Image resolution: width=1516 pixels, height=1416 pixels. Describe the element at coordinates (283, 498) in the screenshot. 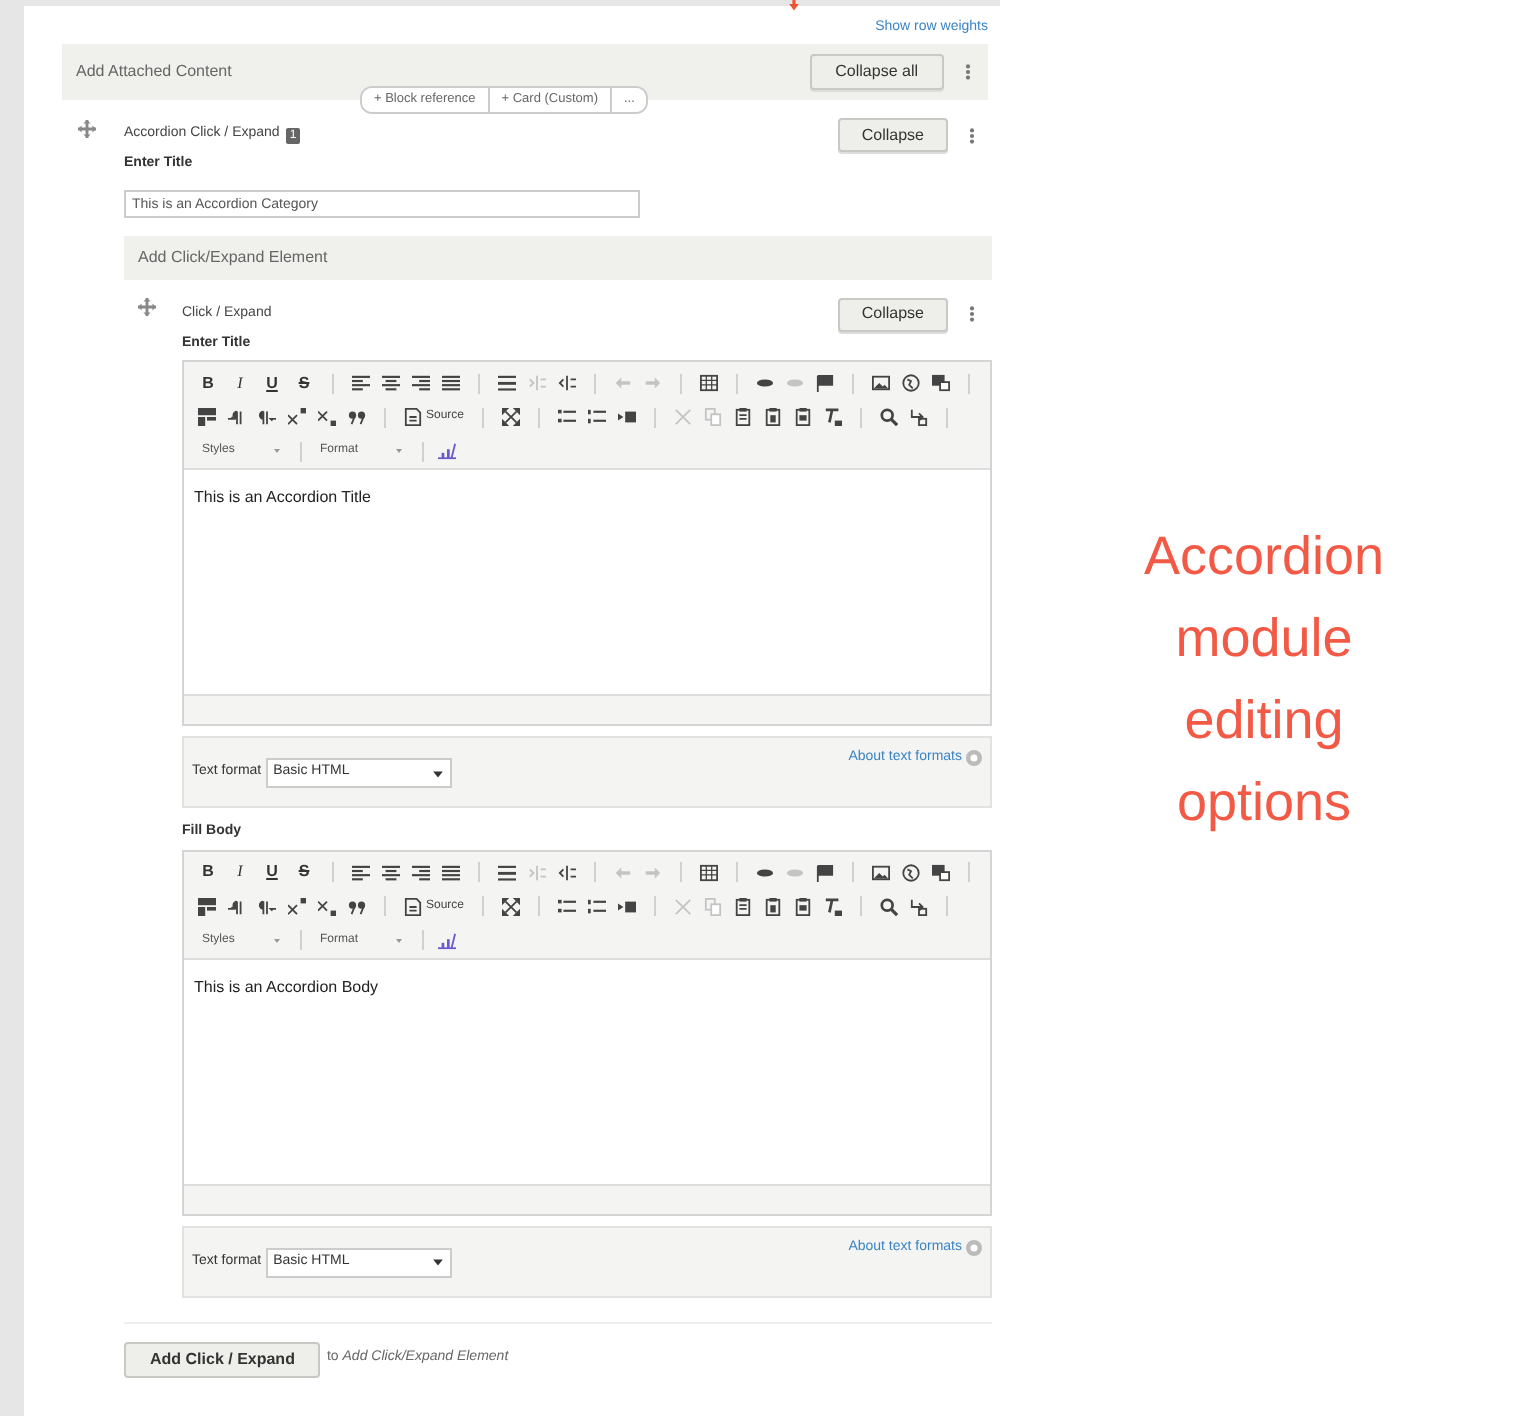

I see `editor-text: This is an Accordion Title` at that location.